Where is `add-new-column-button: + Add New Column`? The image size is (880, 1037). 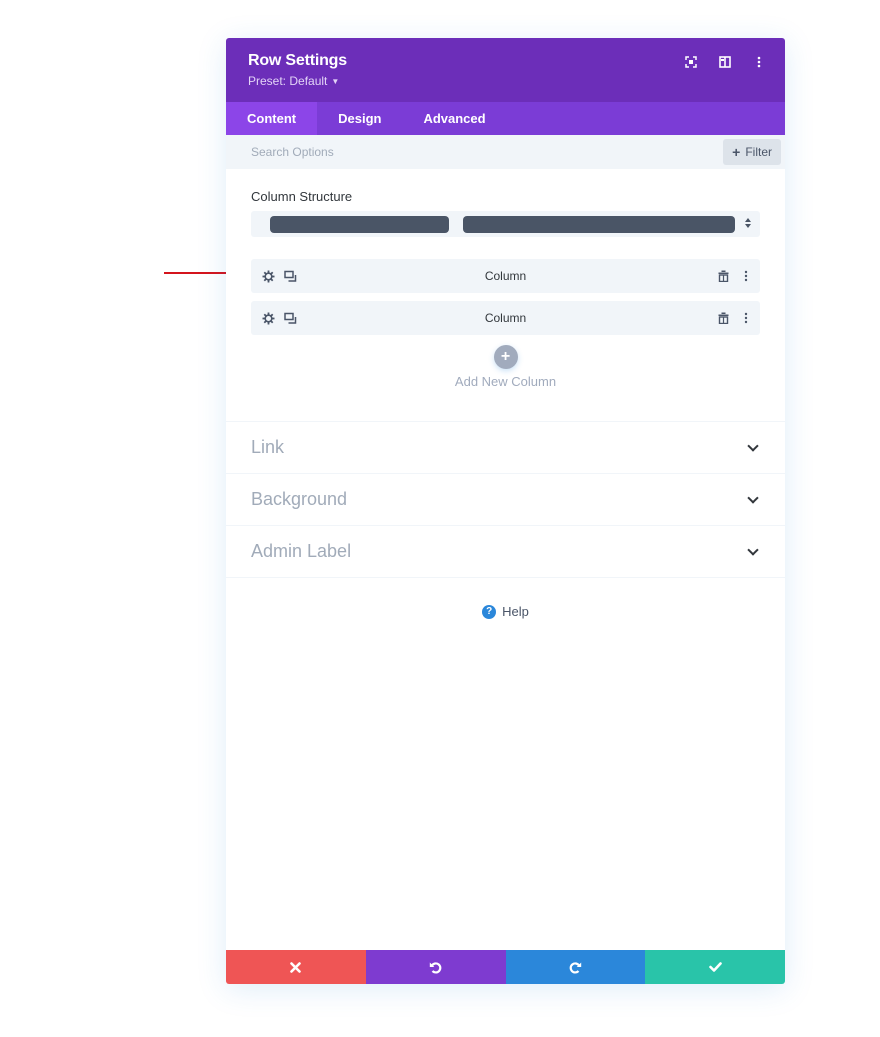 add-new-column-button: + Add New Column is located at coordinates (505, 367).